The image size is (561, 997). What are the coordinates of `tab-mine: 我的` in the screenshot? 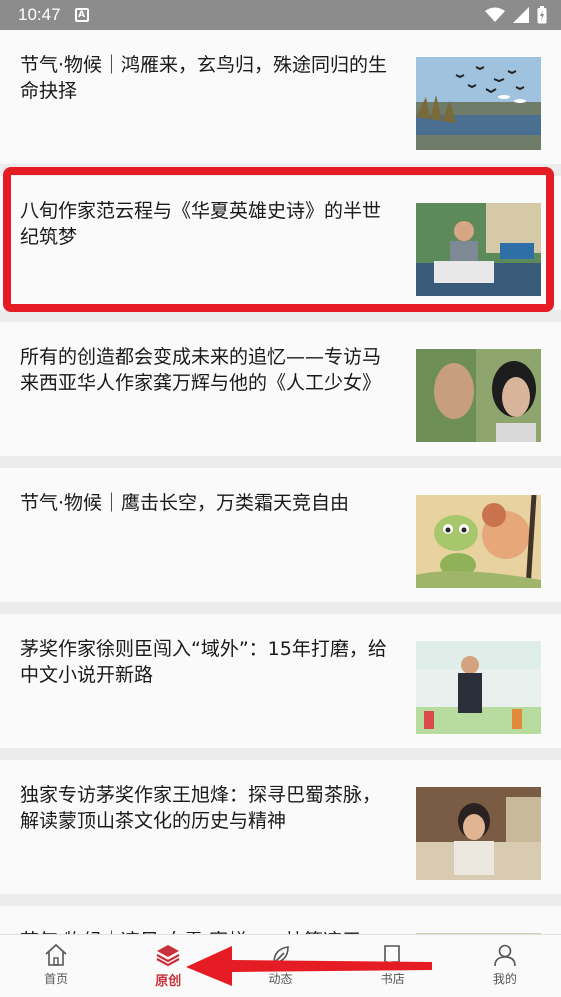 It's located at (505, 966).